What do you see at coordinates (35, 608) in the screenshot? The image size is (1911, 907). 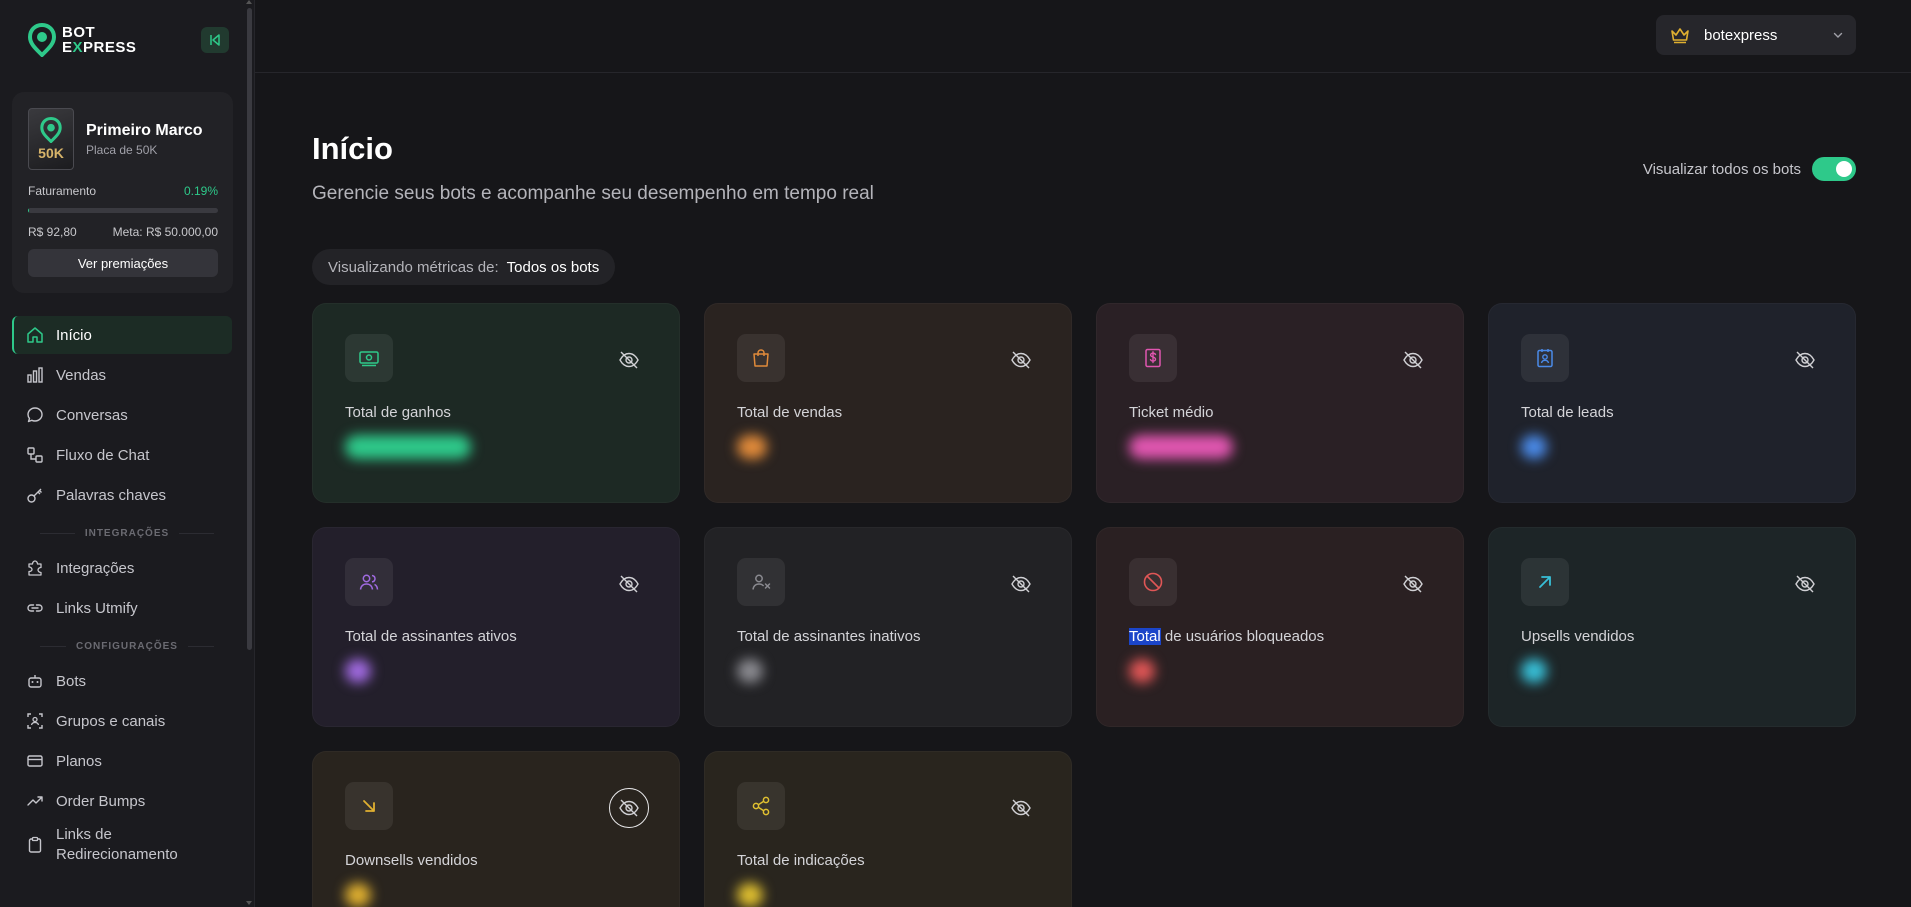 I see `link-icon` at bounding box center [35, 608].